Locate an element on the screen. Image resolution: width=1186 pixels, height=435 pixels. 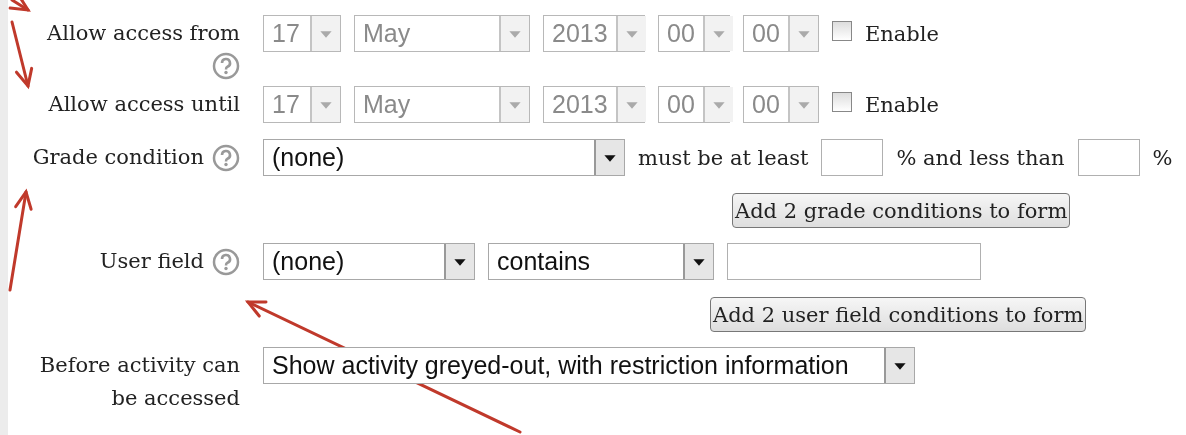
dropdown: Show activity greyed-out, with restriction information is located at coordinates (589, 365).